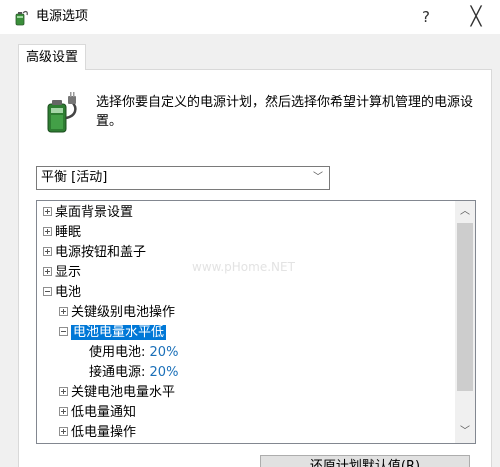 The width and height of the screenshot is (500, 467). Describe the element at coordinates (250, 17) in the screenshot. I see `title-bar: 电源选项 ? ╳` at that location.